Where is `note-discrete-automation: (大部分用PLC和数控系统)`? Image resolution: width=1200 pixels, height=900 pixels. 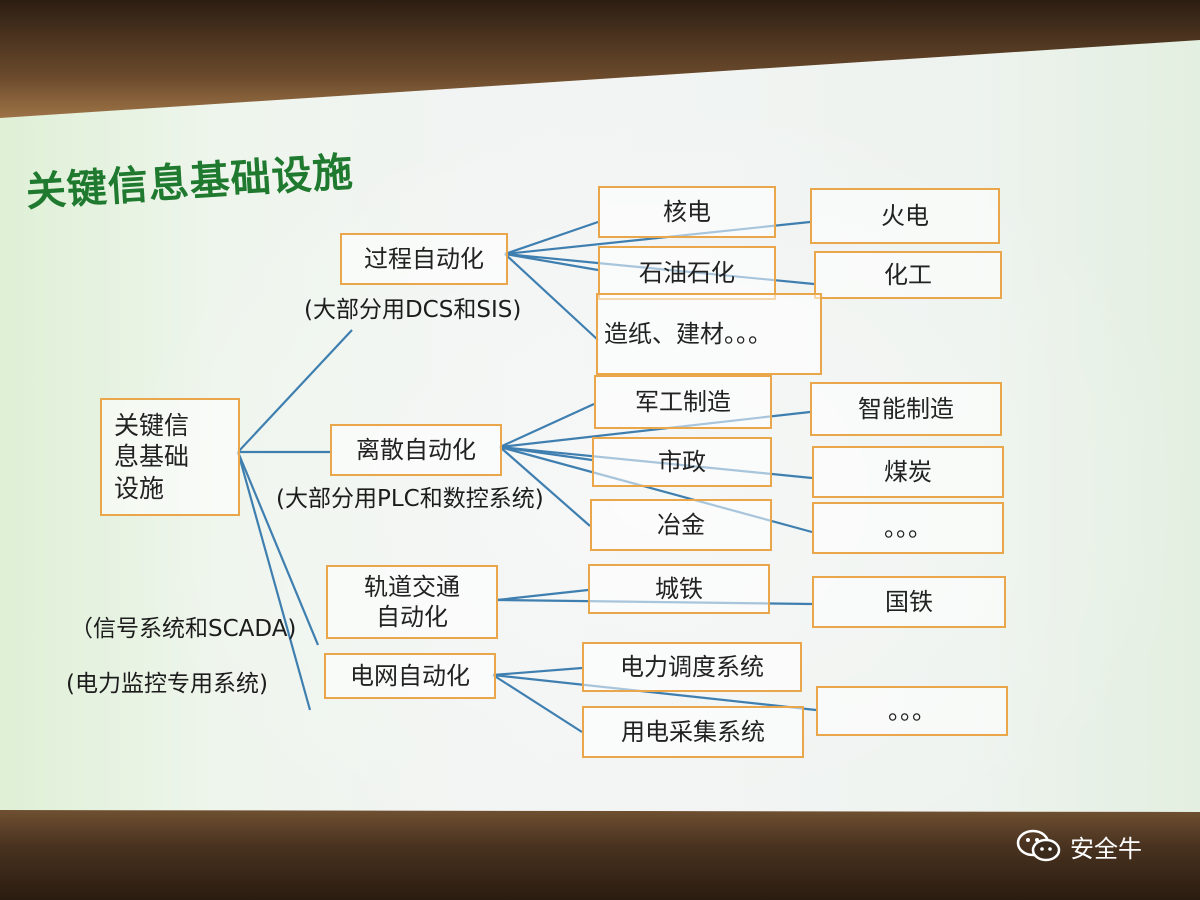 note-discrete-automation: (大部分用PLC和数控系统) is located at coordinates (410, 499).